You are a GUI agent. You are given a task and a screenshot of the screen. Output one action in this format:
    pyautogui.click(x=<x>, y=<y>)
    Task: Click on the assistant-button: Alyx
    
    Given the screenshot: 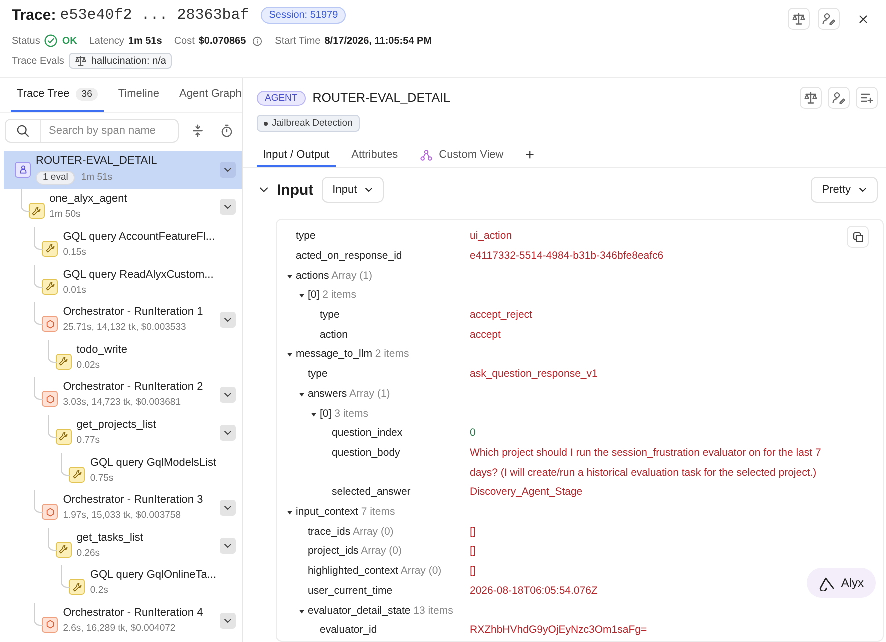 What is the action you would take?
    pyautogui.click(x=841, y=583)
    